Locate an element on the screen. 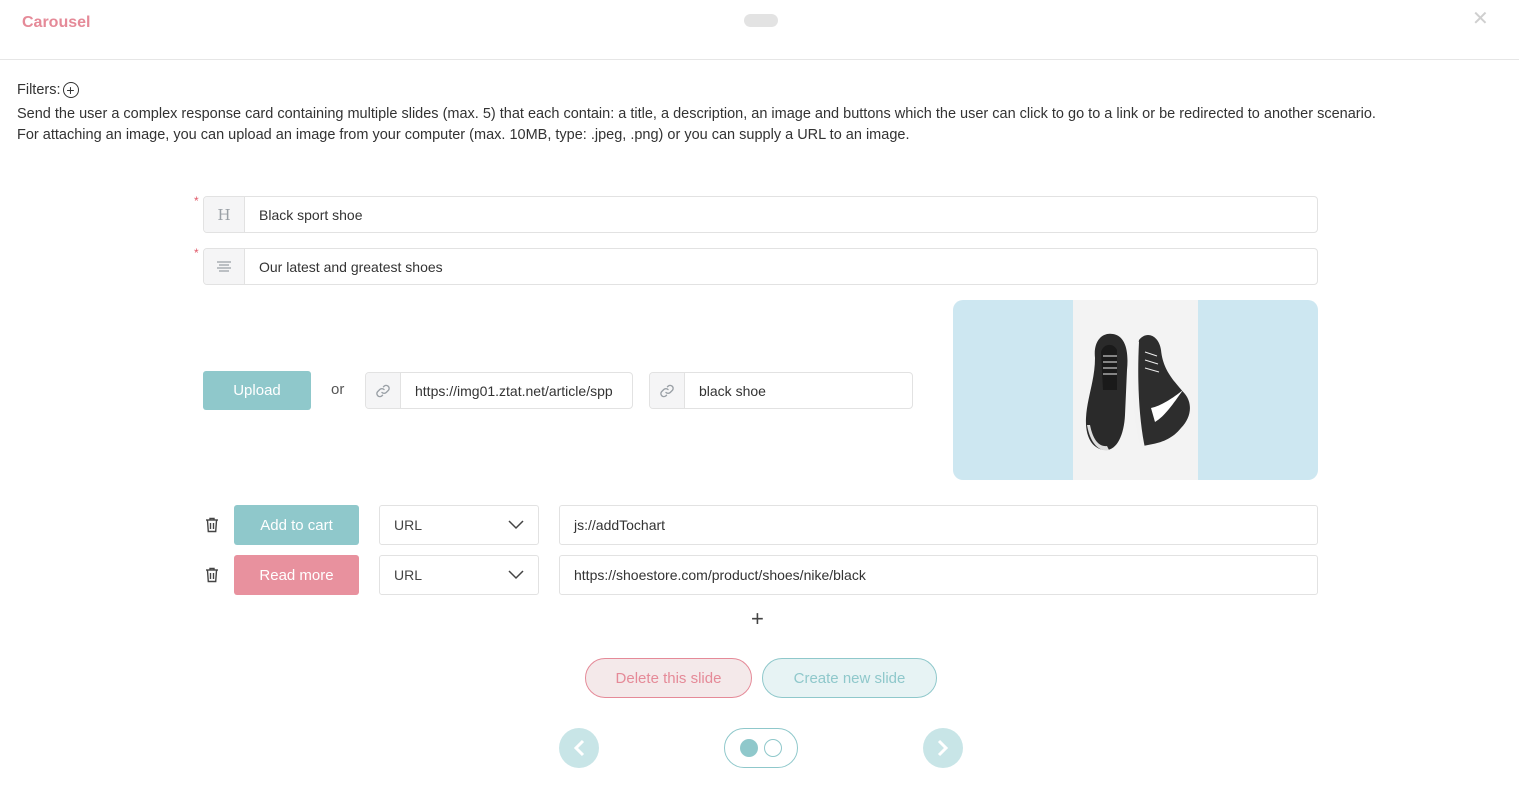 This screenshot has height=793, width=1519. shoe-image is located at coordinates (1135, 390).